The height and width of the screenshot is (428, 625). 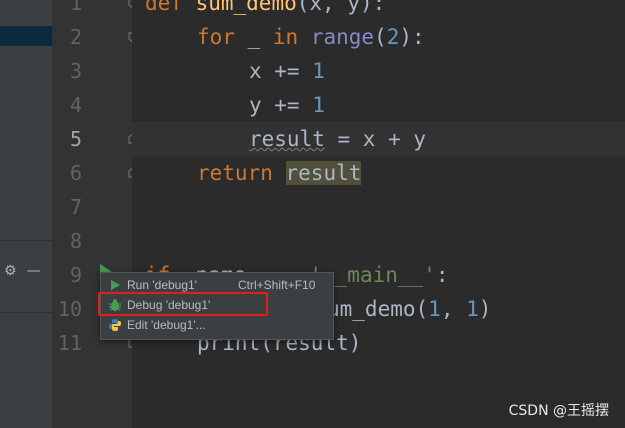 What do you see at coordinates (183, 304) in the screenshot?
I see `highlight-box` at bounding box center [183, 304].